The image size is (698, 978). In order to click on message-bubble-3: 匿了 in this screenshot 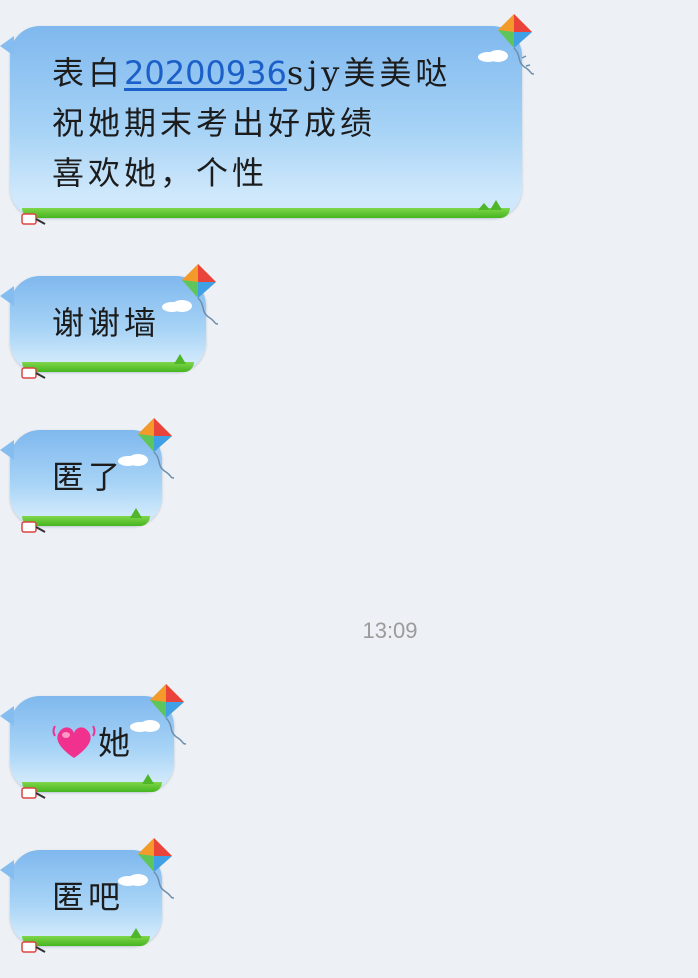, I will do `click(87, 475)`.